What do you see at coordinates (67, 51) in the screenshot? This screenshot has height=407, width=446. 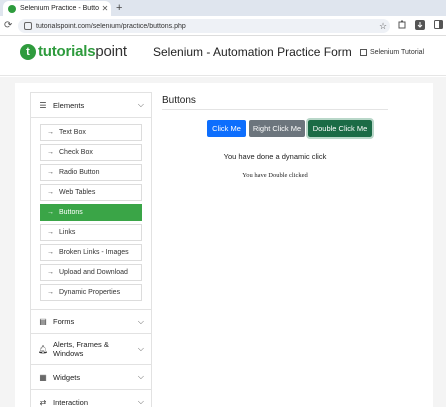 I see `logo-text-bold: tutorials` at bounding box center [67, 51].